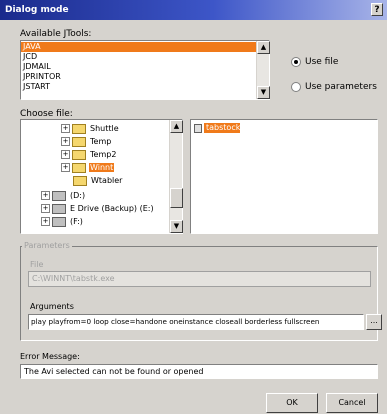  Describe the element at coordinates (47, 245) in the screenshot. I see `parameters-label: Parameters` at that location.